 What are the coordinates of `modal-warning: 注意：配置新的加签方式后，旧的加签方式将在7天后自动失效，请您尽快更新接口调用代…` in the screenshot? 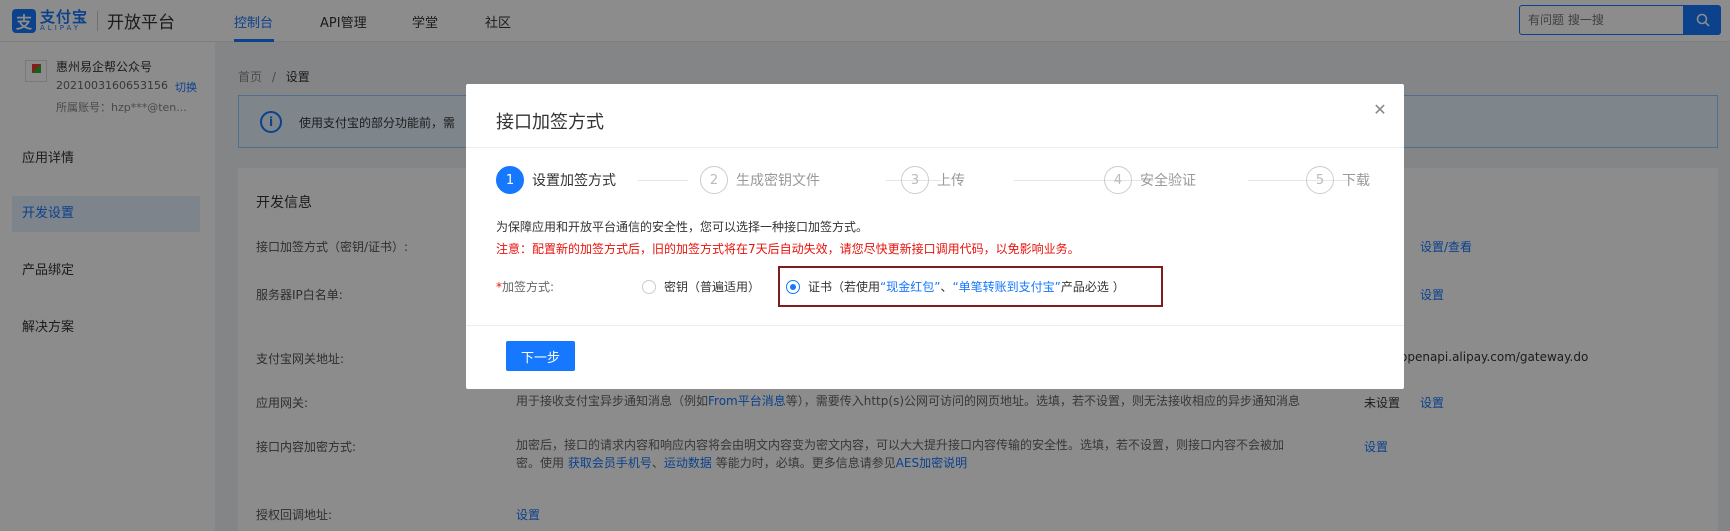 It's located at (788, 249).